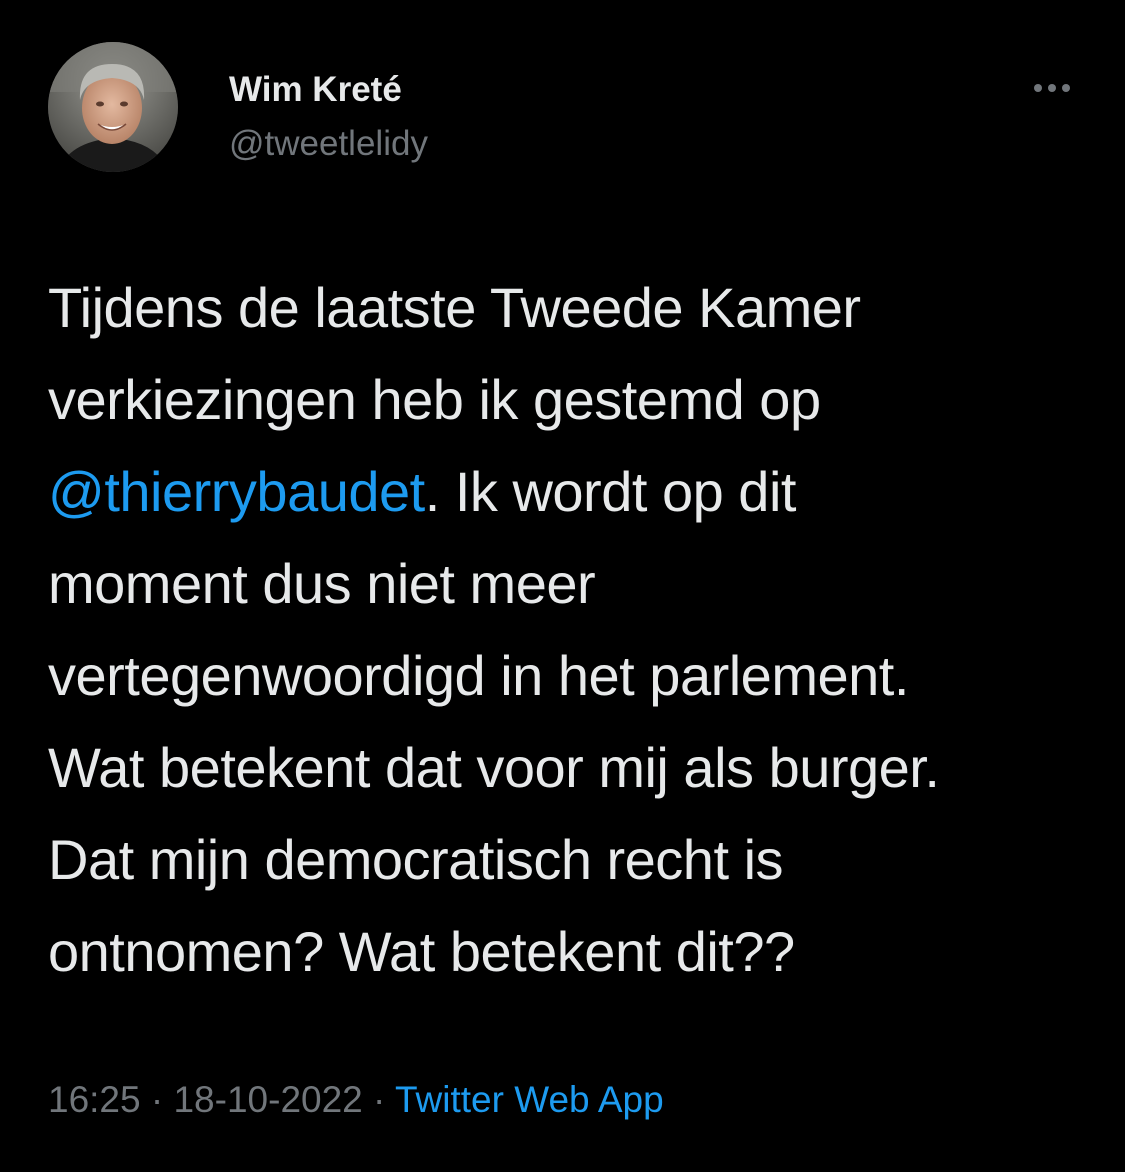  Describe the element at coordinates (454, 307) in the screenshot. I see `tweet-text-line: Tijdens de laatste Tweede Kamer` at that location.